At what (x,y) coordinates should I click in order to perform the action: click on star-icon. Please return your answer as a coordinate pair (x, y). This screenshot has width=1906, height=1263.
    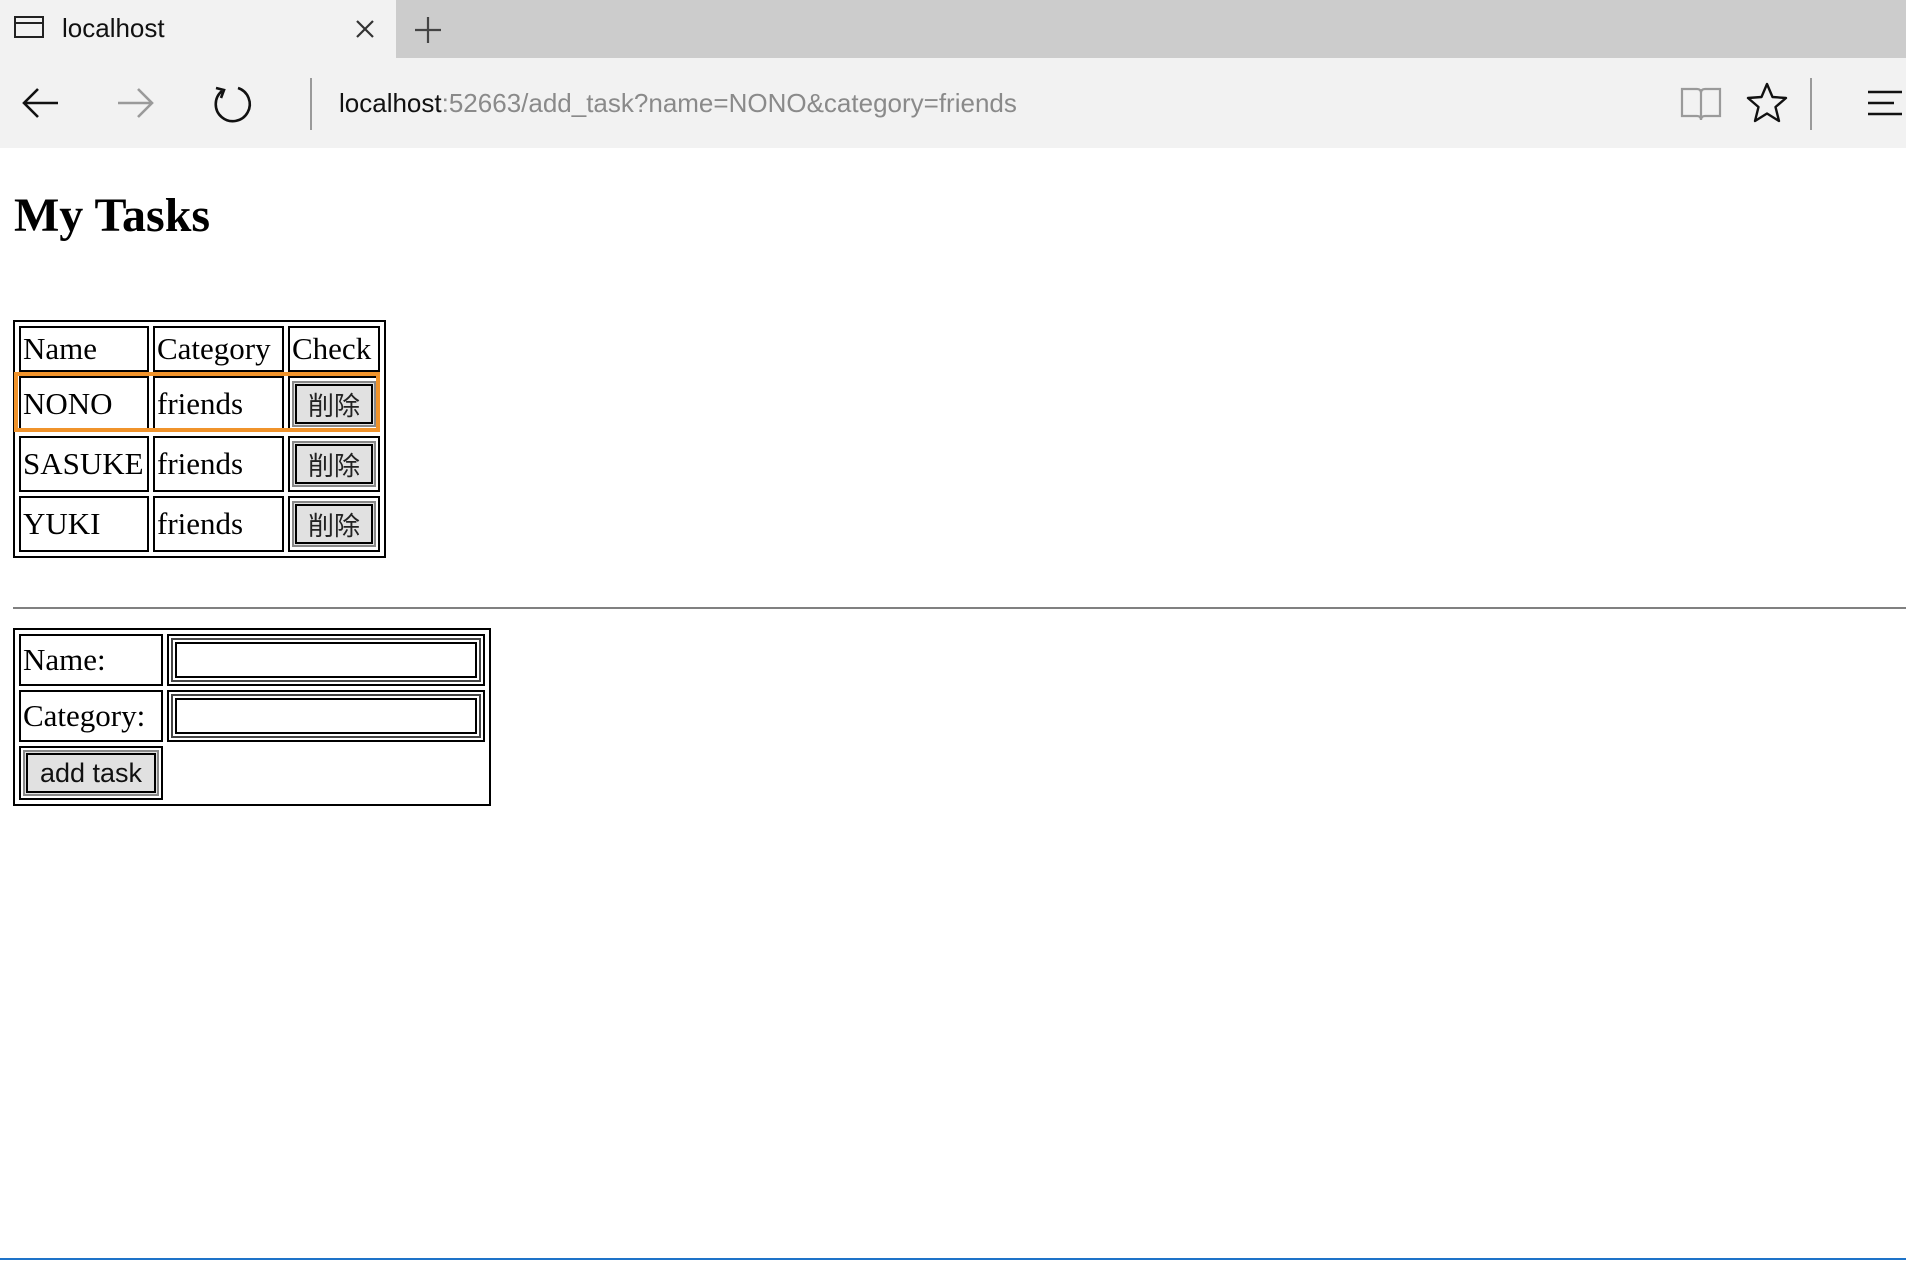
    Looking at the image, I should click on (1767, 103).